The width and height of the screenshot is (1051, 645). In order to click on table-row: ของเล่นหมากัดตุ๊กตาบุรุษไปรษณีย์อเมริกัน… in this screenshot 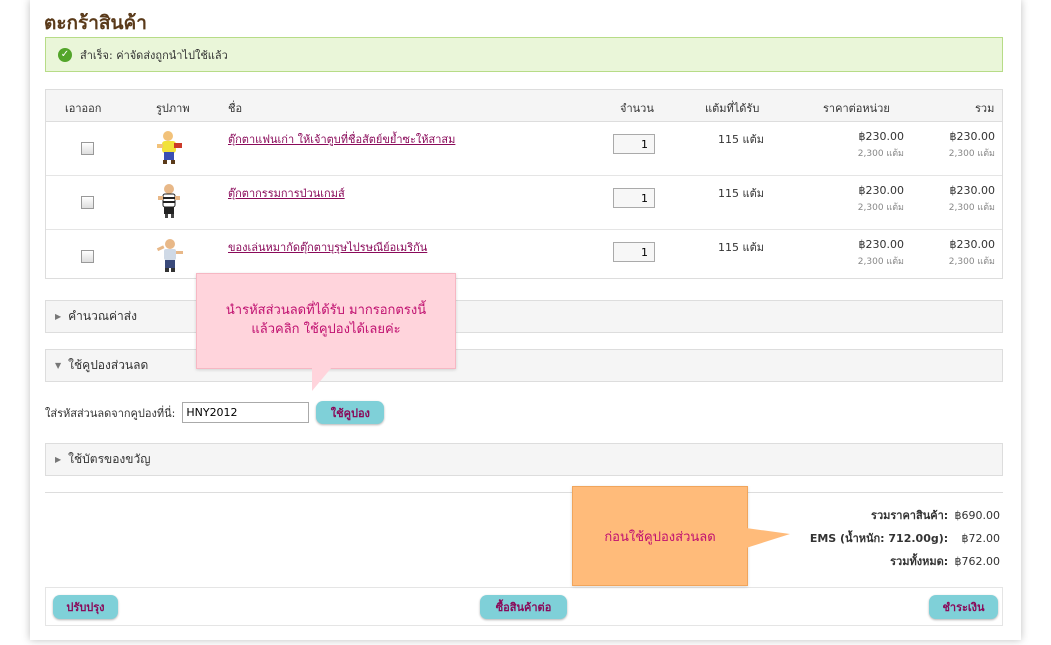, I will do `click(524, 256)`.